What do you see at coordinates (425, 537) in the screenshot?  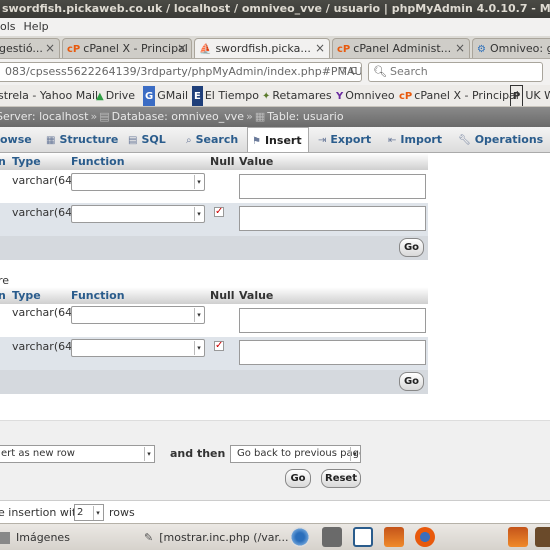 I see `firefox-icon` at bounding box center [425, 537].